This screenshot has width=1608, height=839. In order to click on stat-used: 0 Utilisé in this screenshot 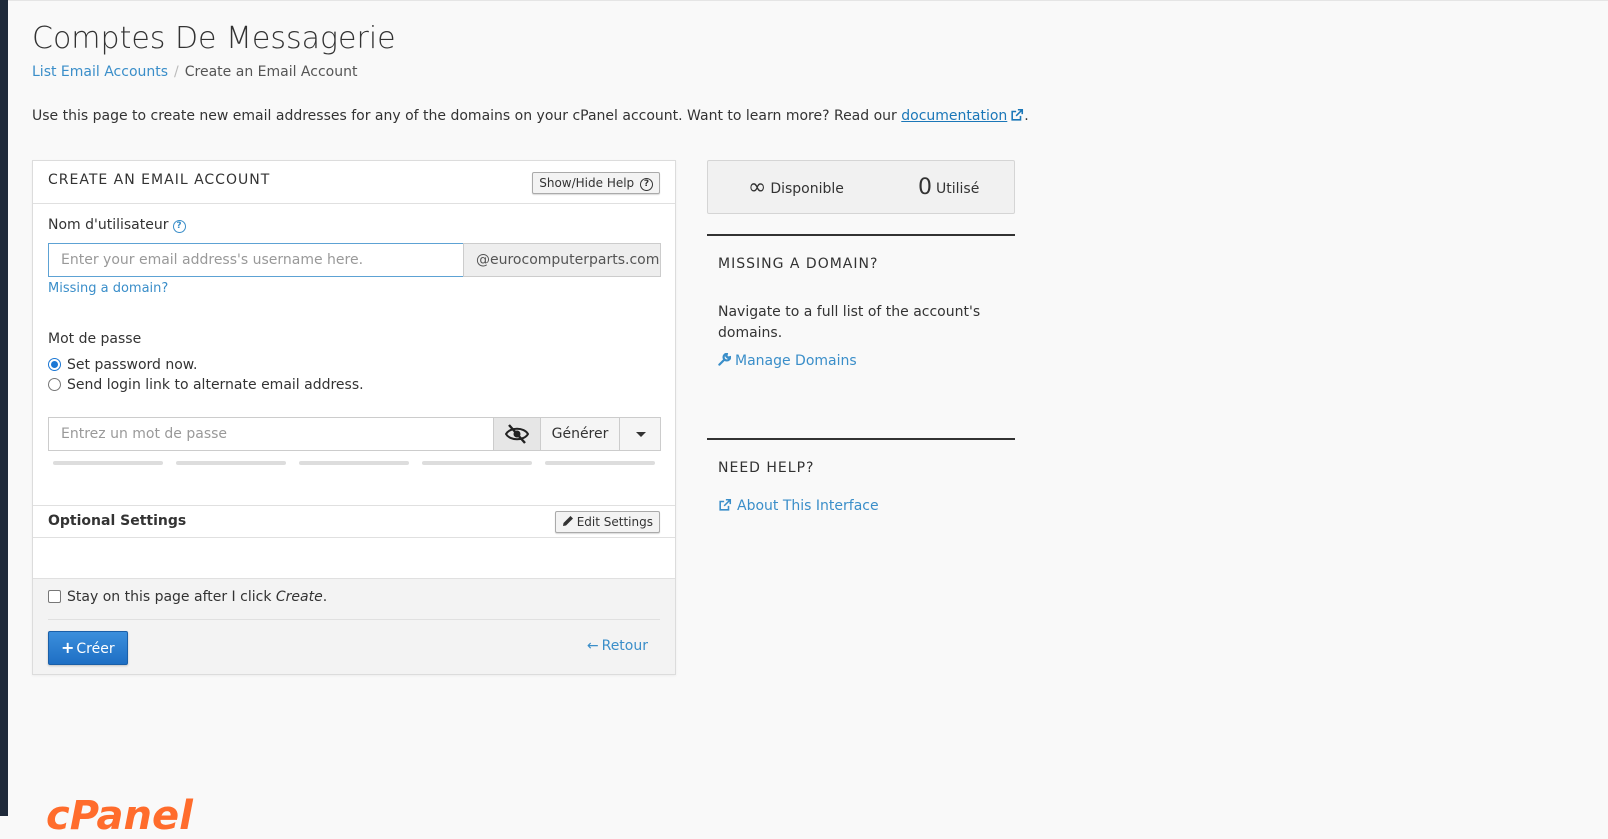, I will do `click(948, 187)`.